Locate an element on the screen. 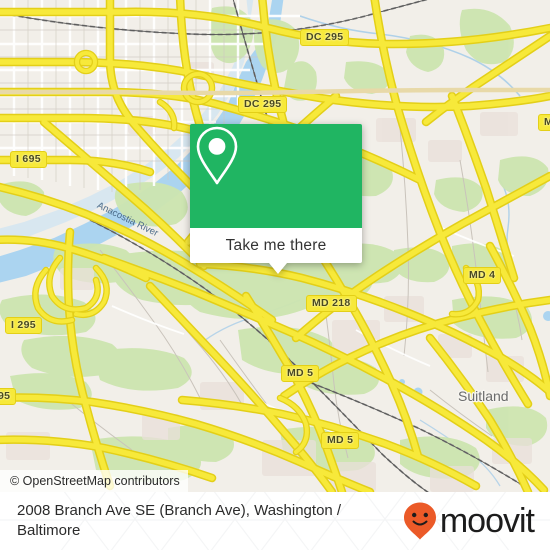 The width and height of the screenshot is (550, 550). road-shield: MD 218 is located at coordinates (331, 303).